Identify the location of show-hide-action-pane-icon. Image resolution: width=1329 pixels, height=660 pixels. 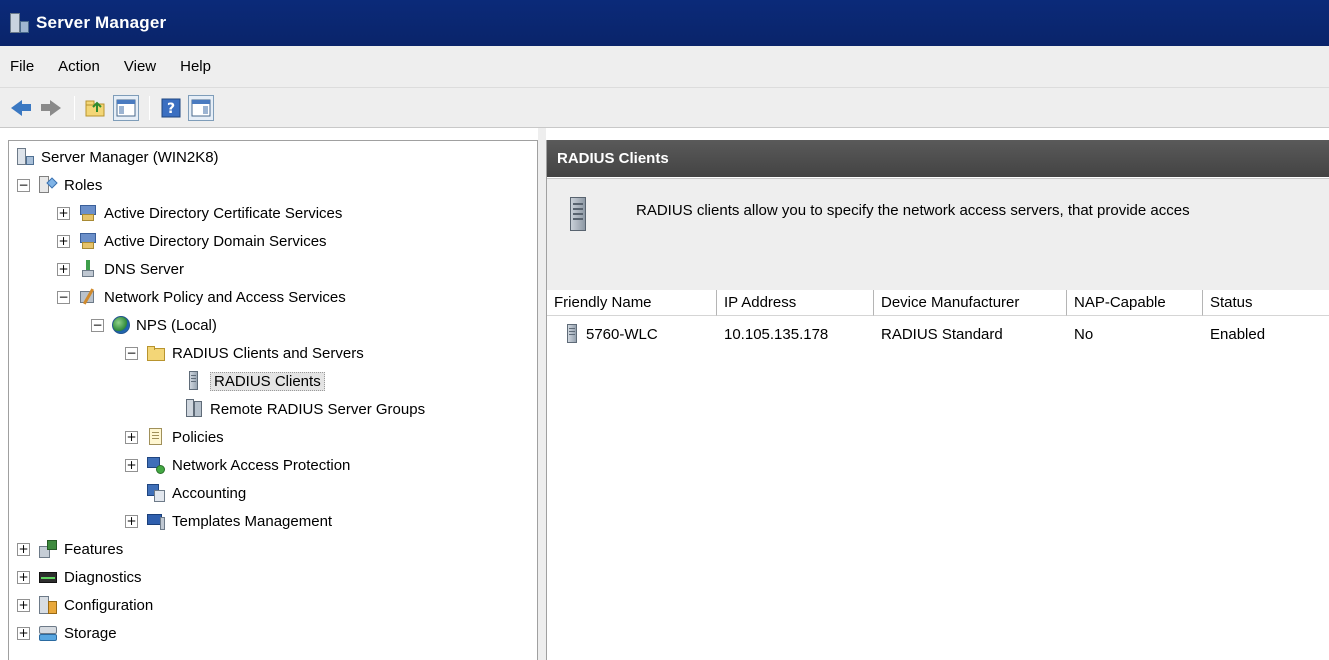
(201, 107).